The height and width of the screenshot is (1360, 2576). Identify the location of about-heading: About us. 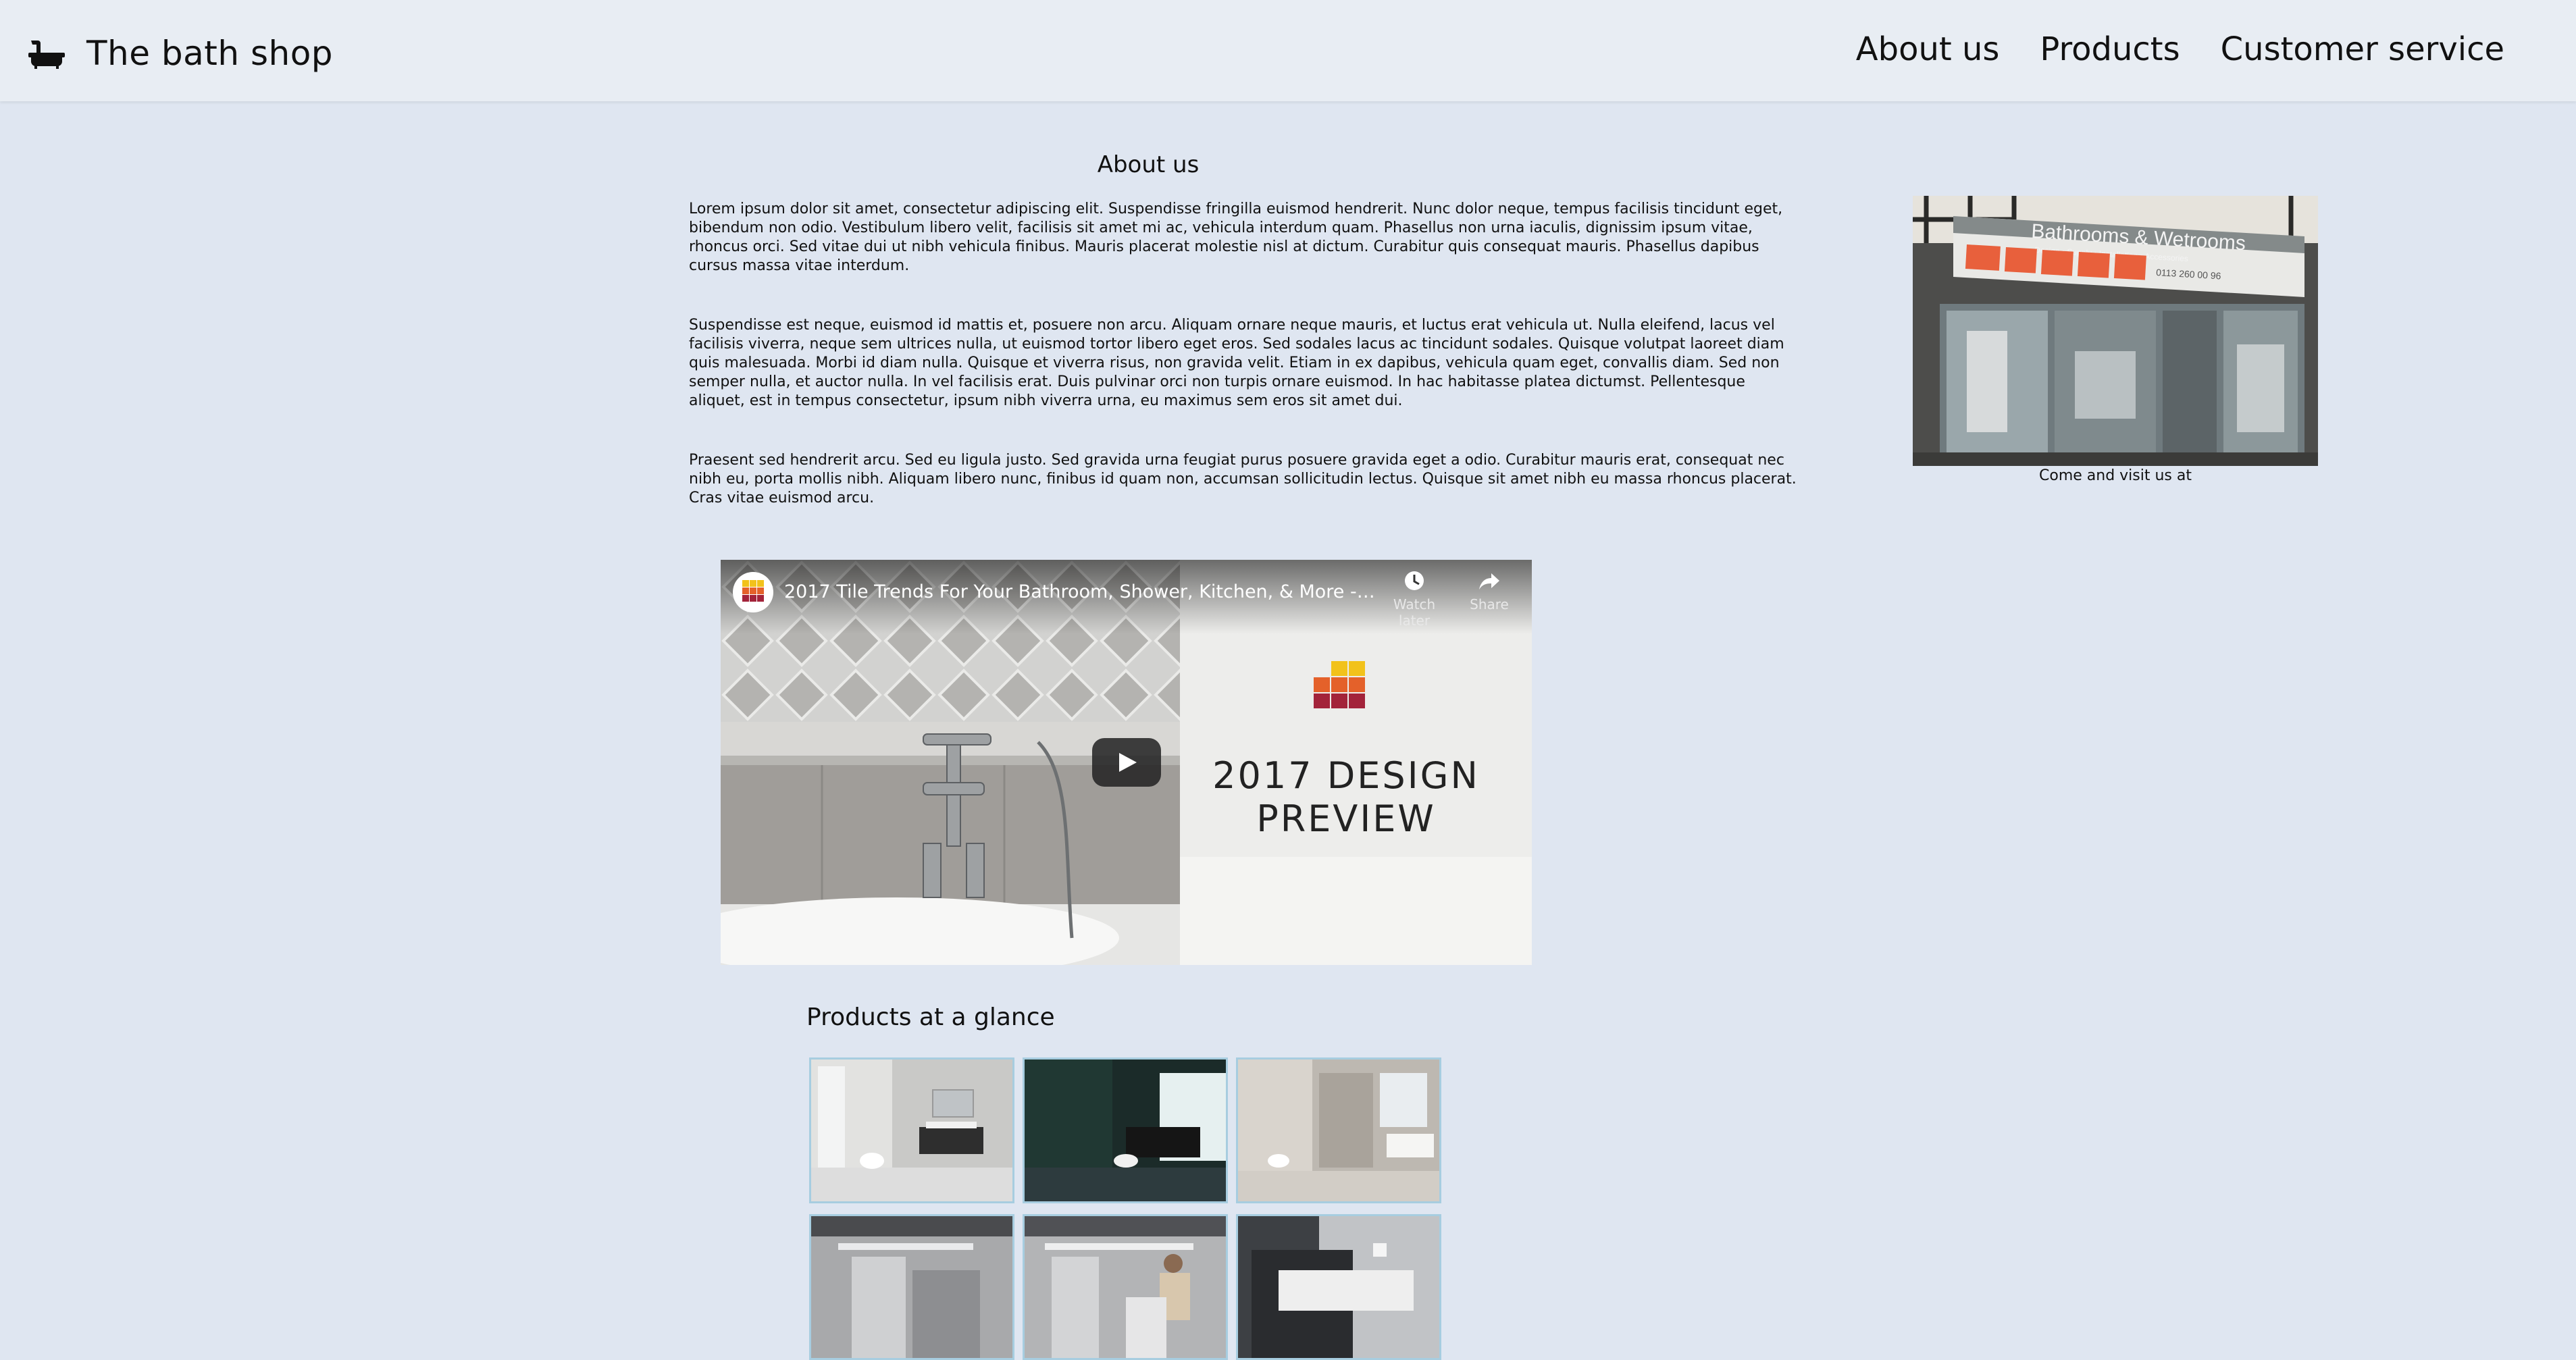
(1148, 165).